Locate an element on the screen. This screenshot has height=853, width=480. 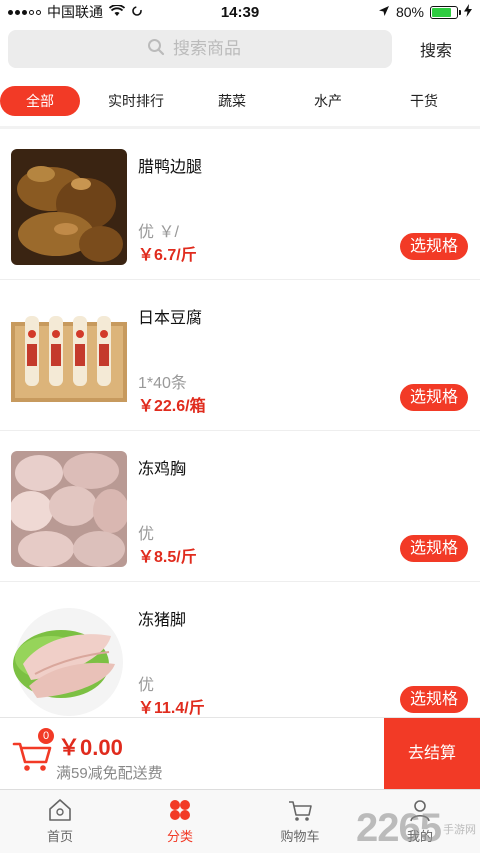
search-bar: 搜索 is located at coordinates (240, 49).